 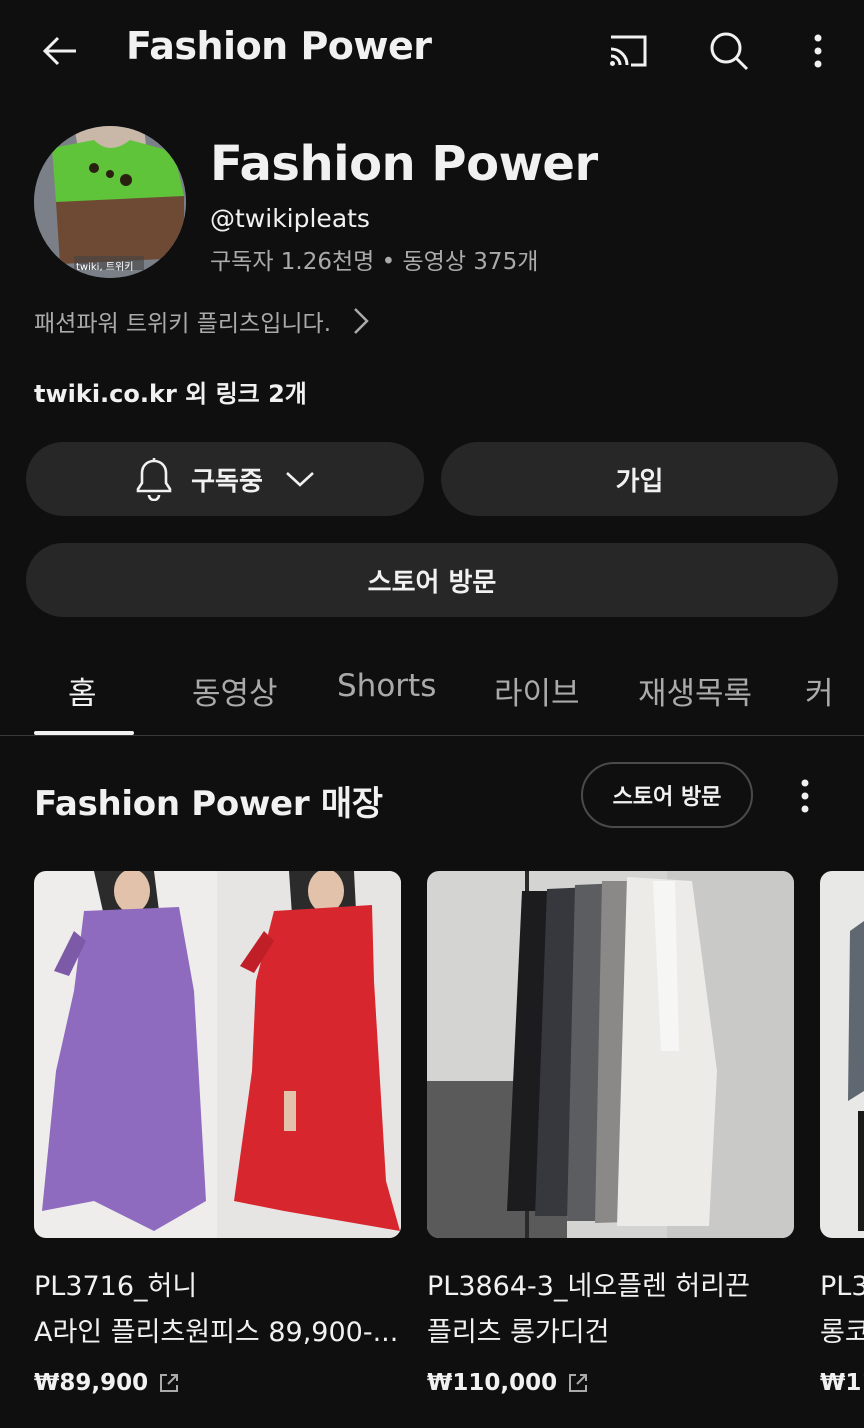 What do you see at coordinates (805, 796) in the screenshot?
I see `store-more-options-icon` at bounding box center [805, 796].